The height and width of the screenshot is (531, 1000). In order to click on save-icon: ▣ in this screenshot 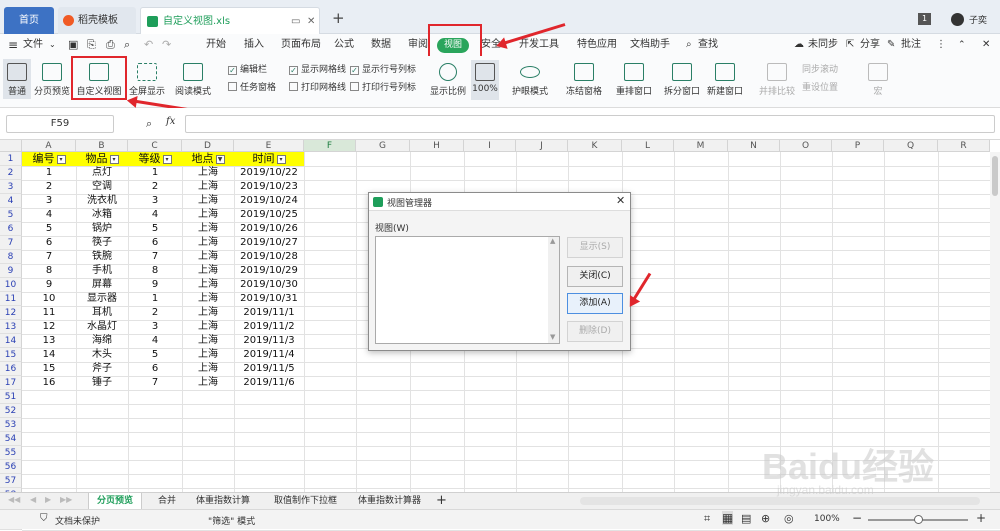, I will do `click(73, 45)`.